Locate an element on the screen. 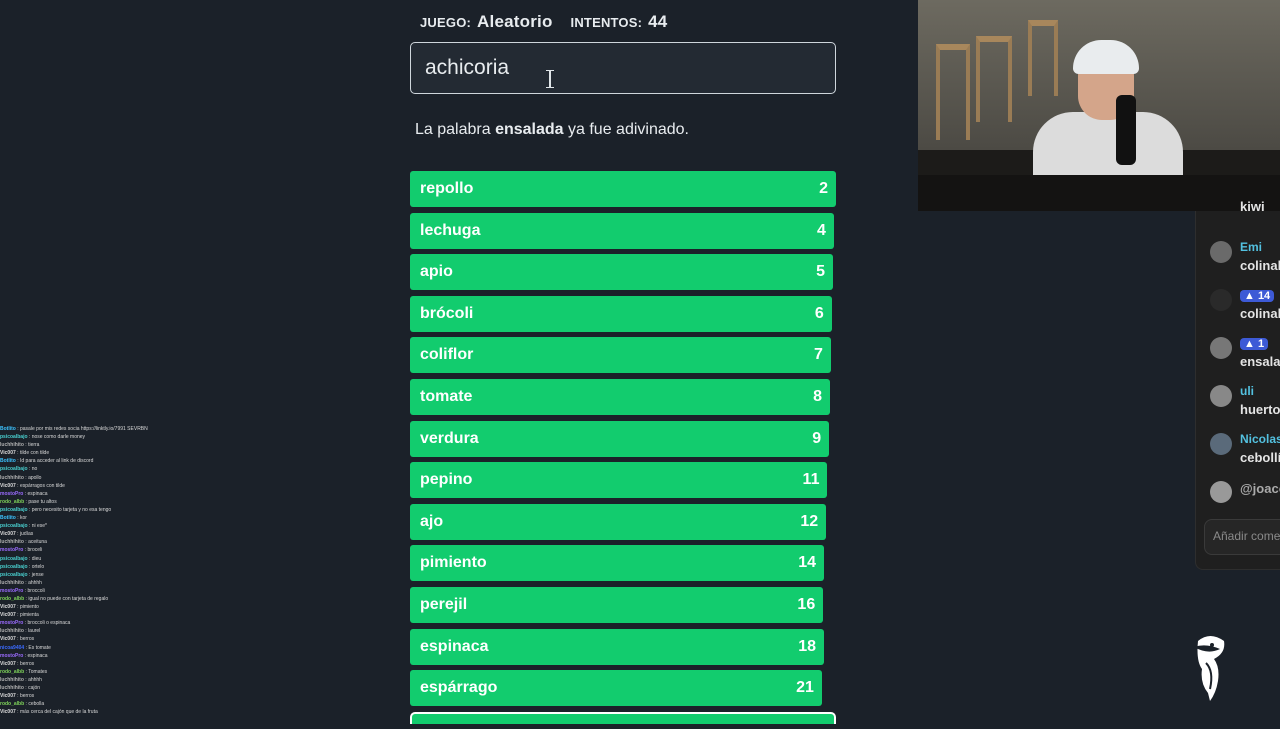  chat-line-text: broceli is located at coordinates (35, 550).